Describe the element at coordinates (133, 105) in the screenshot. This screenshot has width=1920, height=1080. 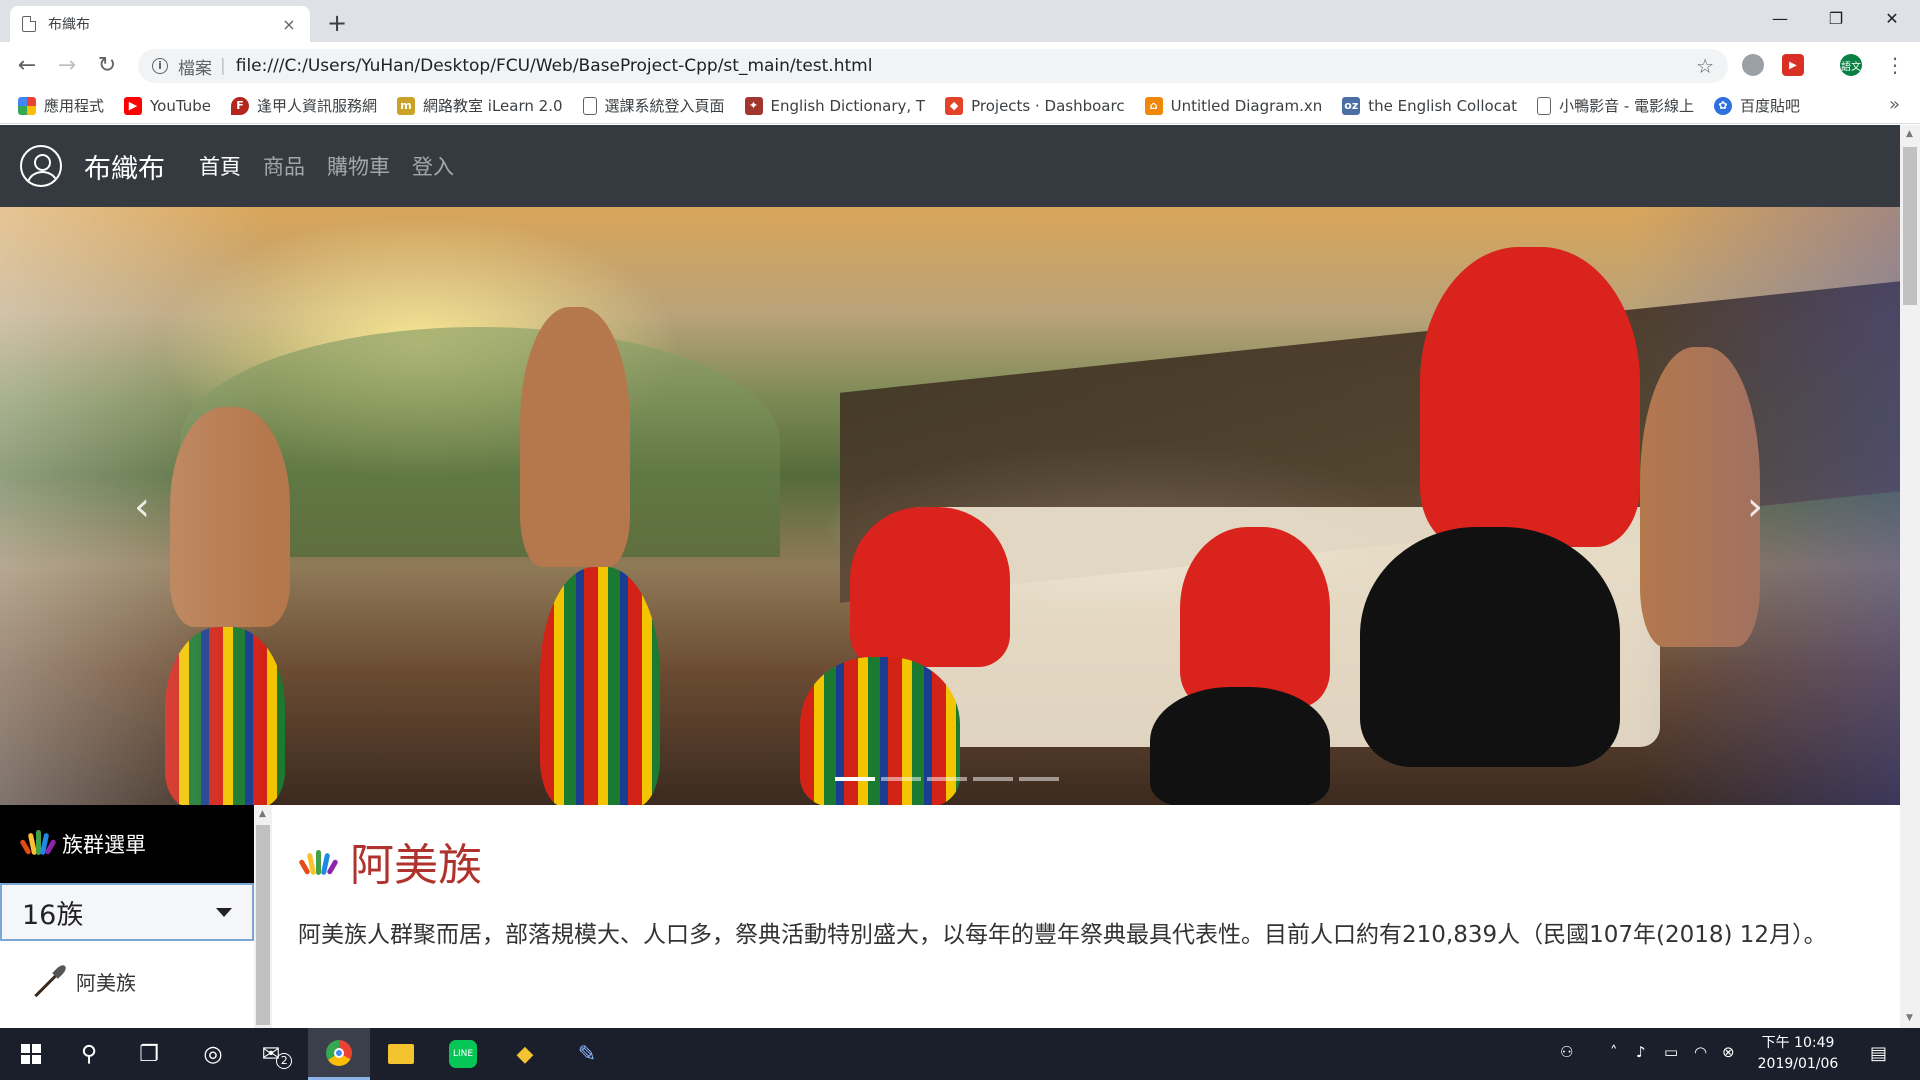
I see `youtube-icon: ▶` at that location.